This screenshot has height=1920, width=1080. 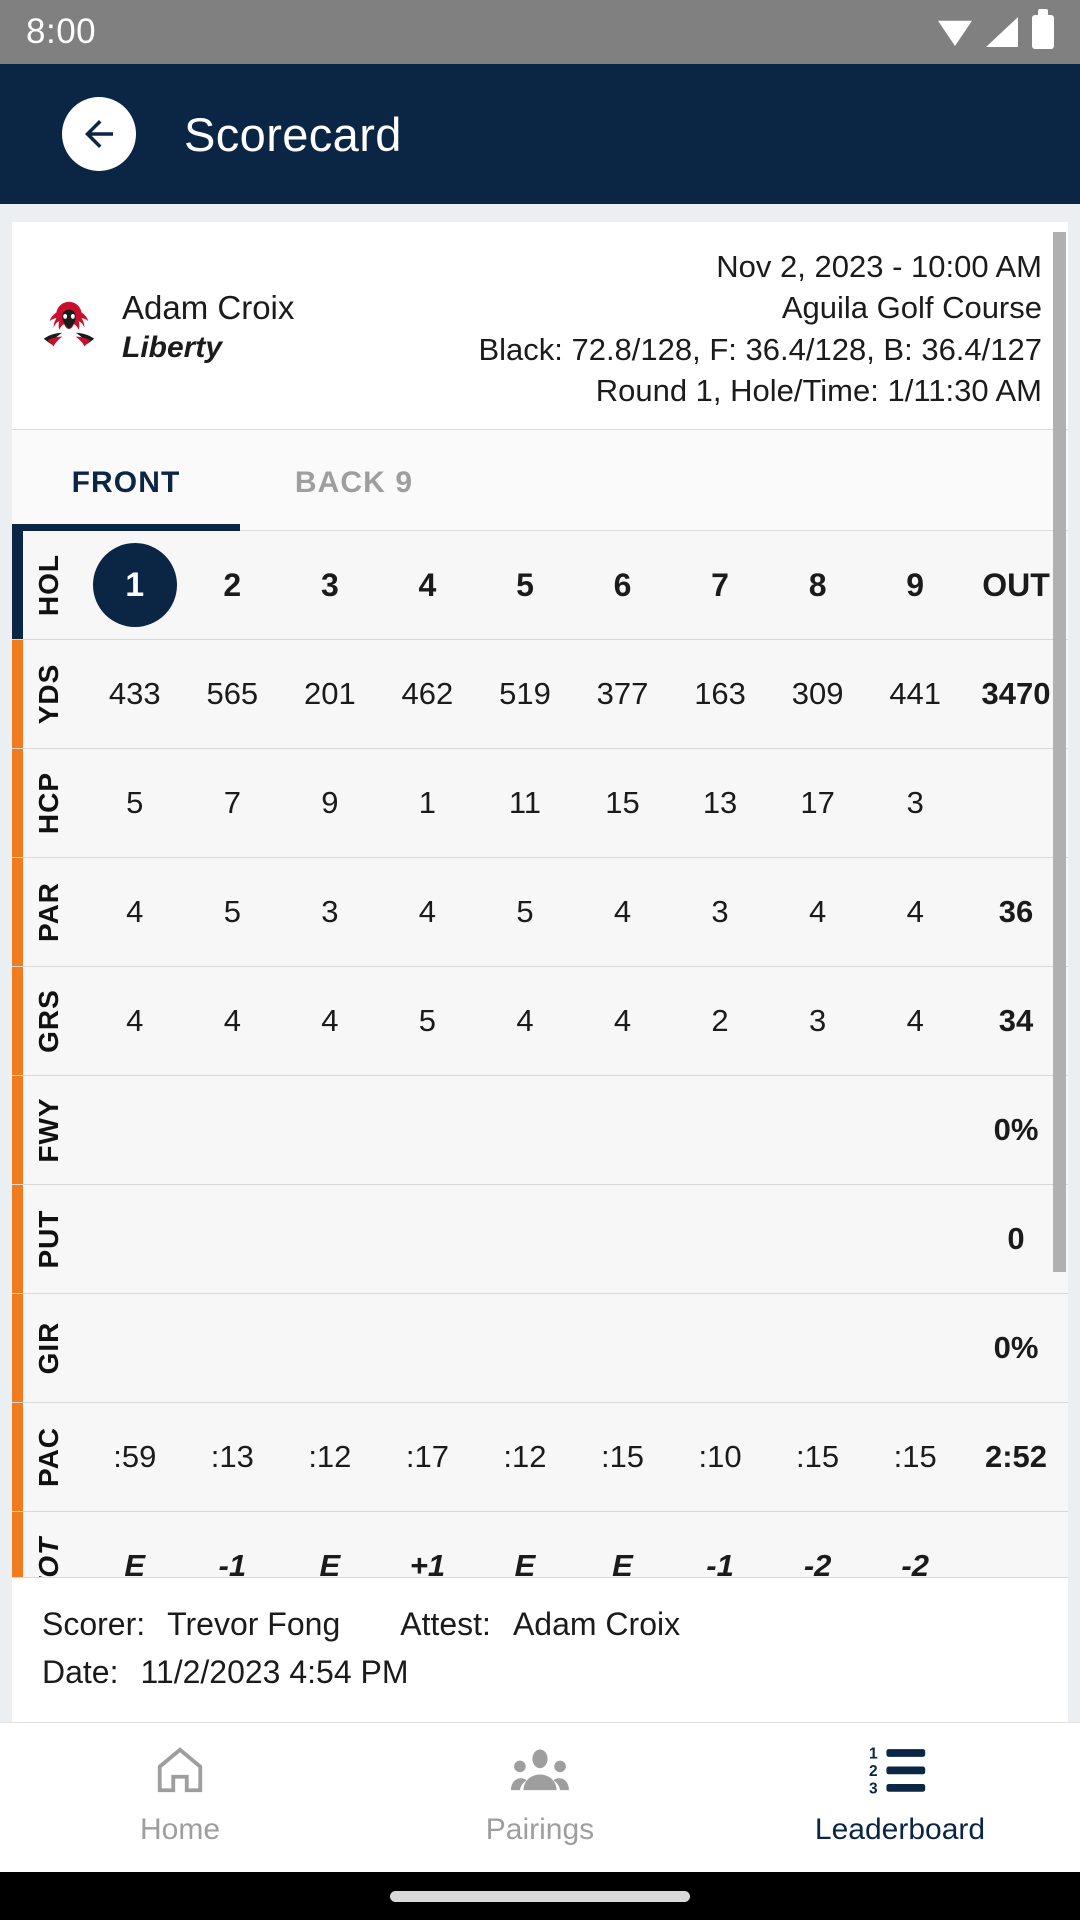 What do you see at coordinates (293, 134) in the screenshot?
I see `page-title: Scorecard` at bounding box center [293, 134].